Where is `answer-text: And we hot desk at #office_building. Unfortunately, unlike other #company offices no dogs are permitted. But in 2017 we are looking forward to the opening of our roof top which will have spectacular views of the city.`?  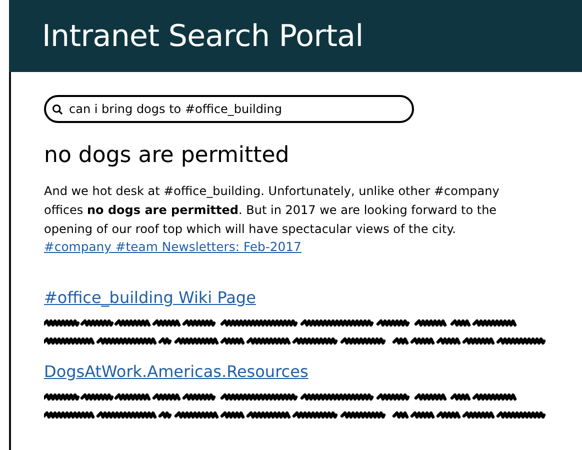
answer-text: And we hot desk at #office_building. Unfortunately, unlike other #company offices no dogs are permitted. But in 2017 we are looking forward to the opening of our roof top which will have spectacular views of the city. is located at coordinates (272, 210).